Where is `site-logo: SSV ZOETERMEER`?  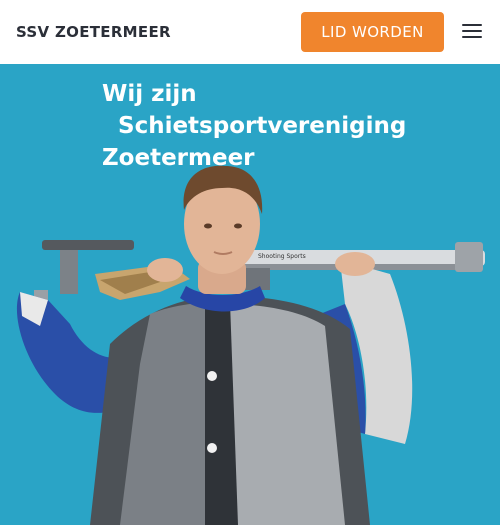 site-logo: SSV ZOETERMEER is located at coordinates (93, 32).